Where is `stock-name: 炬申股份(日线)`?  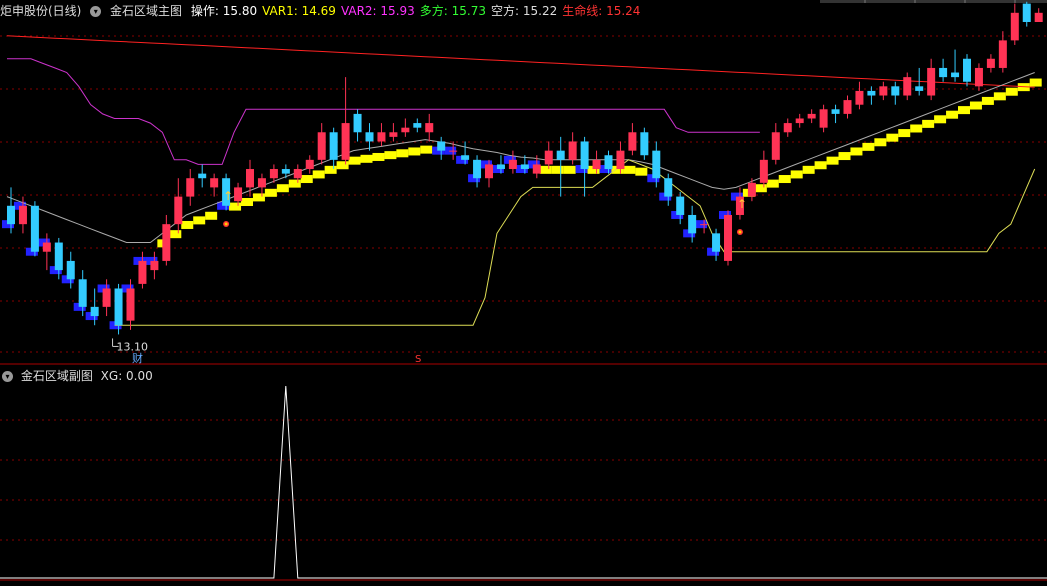 stock-name: 炬申股份(日线) is located at coordinates (40, 11).